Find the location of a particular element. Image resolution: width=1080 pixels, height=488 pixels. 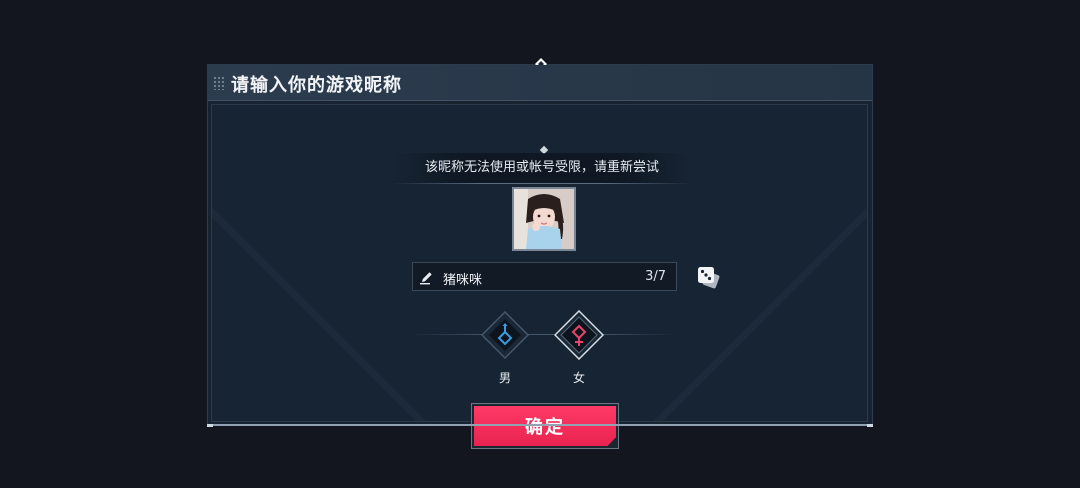

corner-mark-left is located at coordinates (210, 425).